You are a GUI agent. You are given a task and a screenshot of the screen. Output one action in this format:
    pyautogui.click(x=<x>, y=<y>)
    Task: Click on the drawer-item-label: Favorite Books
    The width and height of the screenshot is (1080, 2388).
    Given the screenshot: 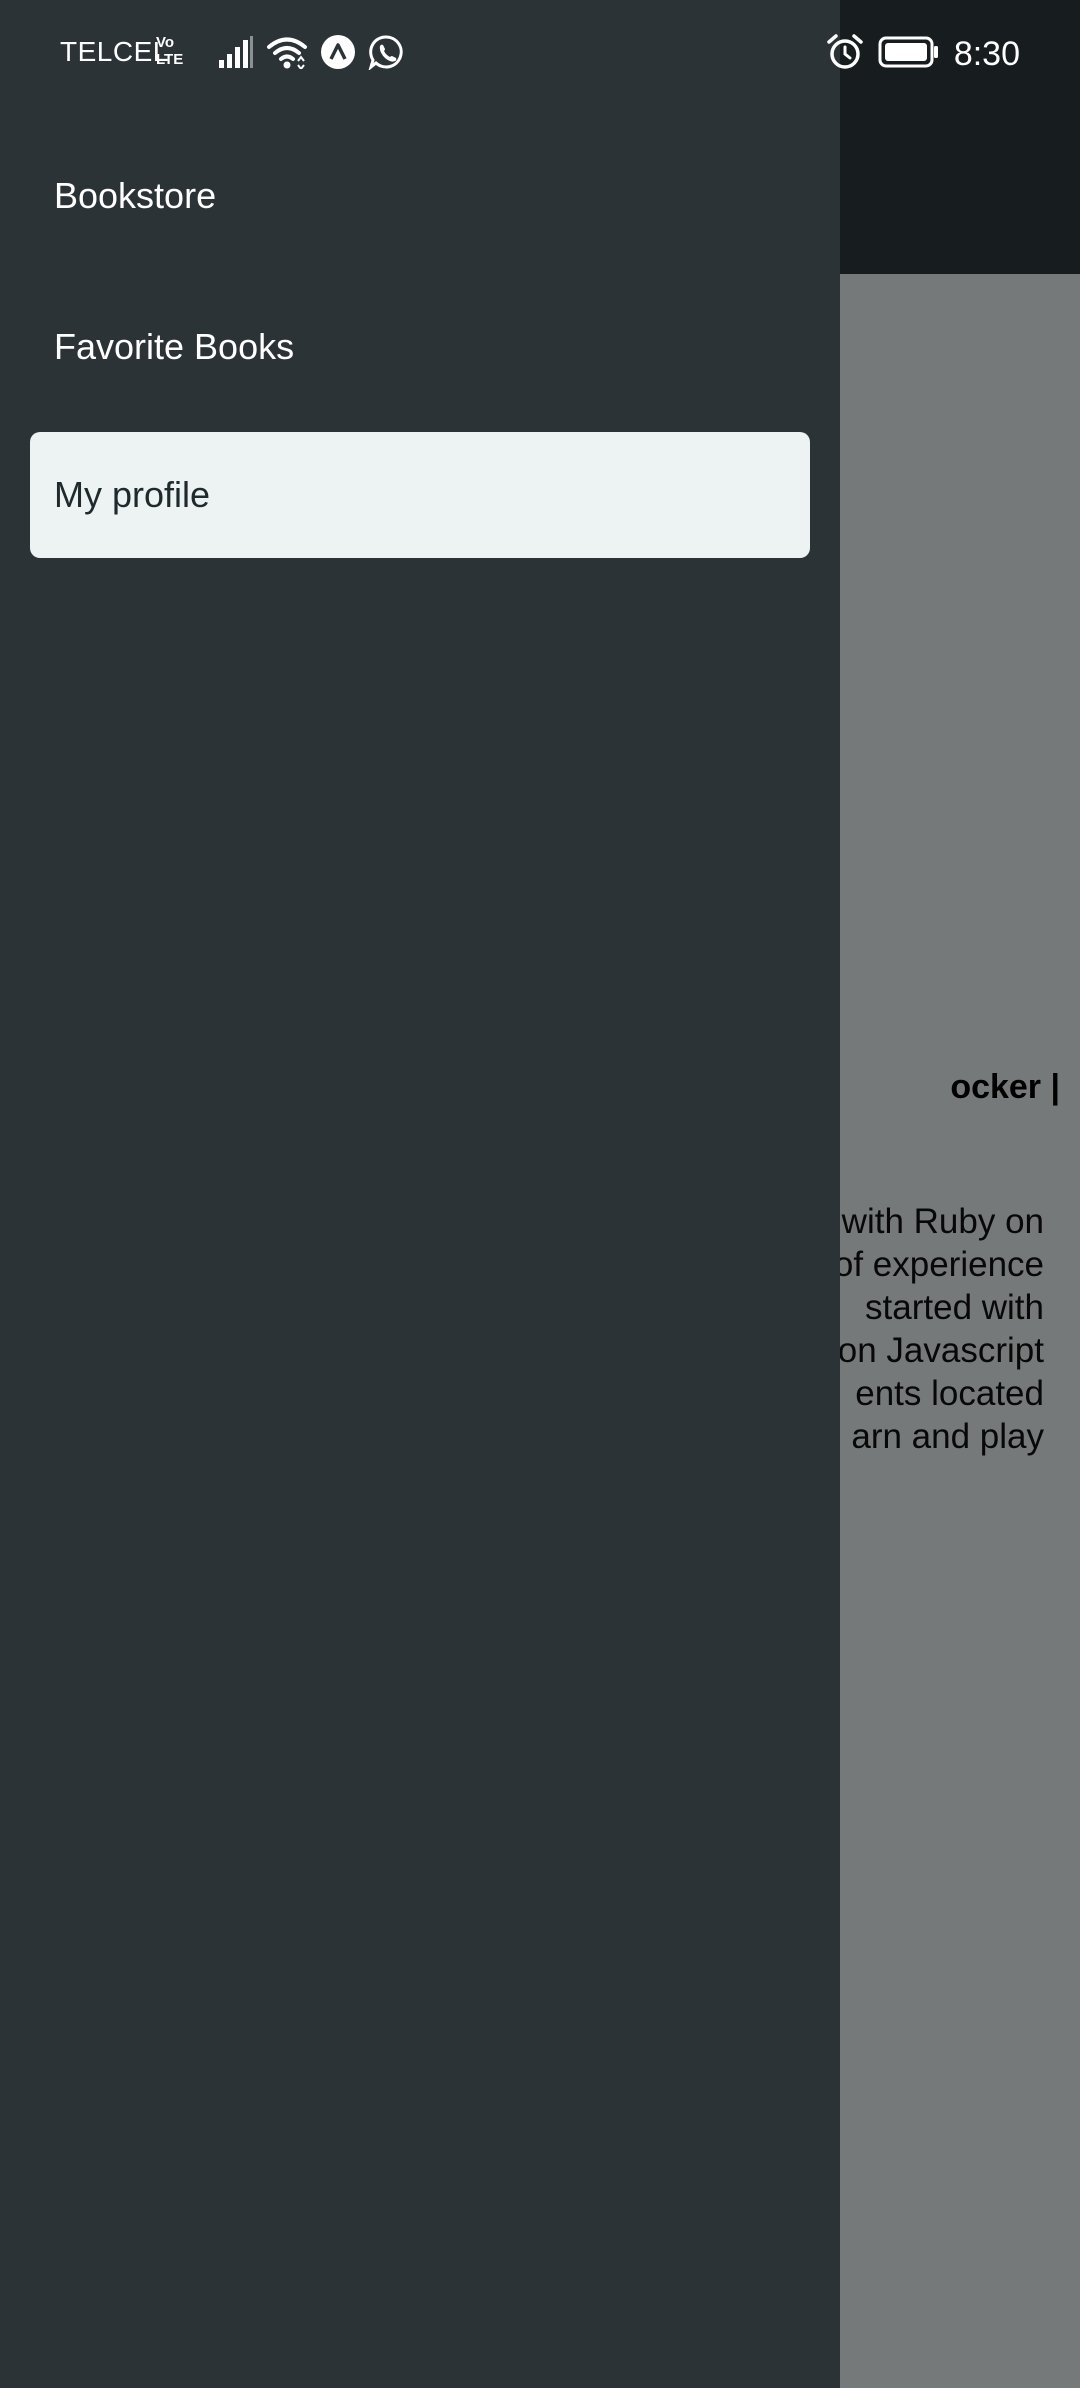 What is the action you would take?
    pyautogui.click(x=174, y=346)
    